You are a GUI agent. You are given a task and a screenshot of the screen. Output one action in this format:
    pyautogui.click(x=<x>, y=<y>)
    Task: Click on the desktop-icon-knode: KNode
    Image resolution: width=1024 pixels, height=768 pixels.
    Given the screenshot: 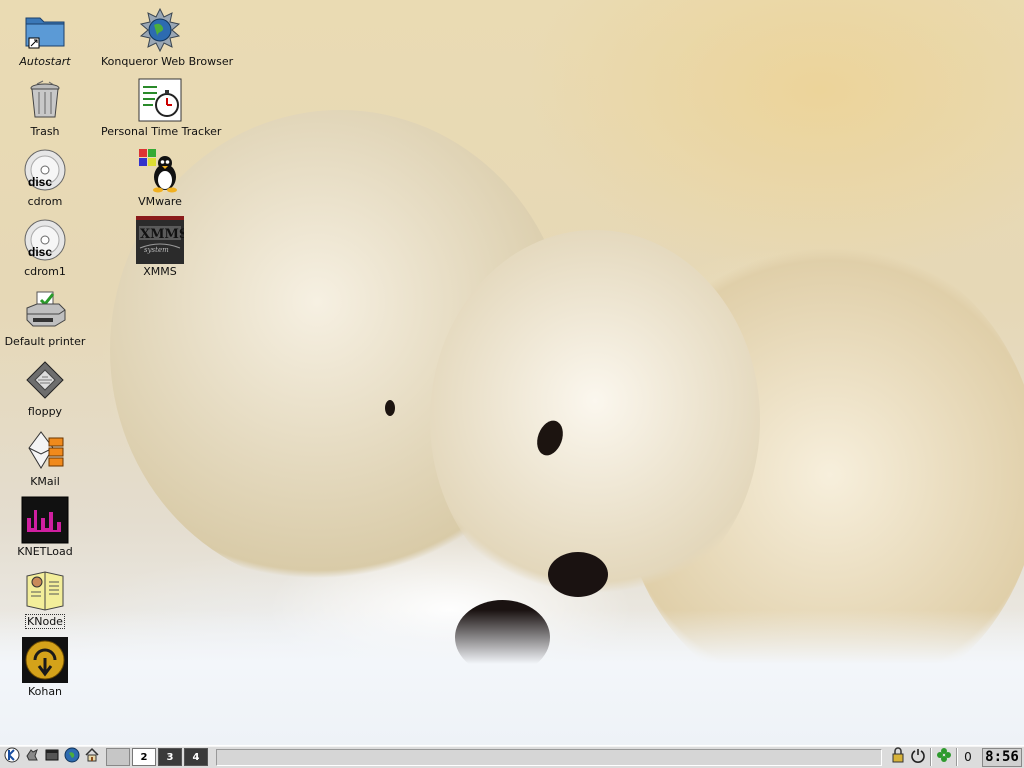 What is the action you would take?
    pyautogui.click(x=52, y=597)
    